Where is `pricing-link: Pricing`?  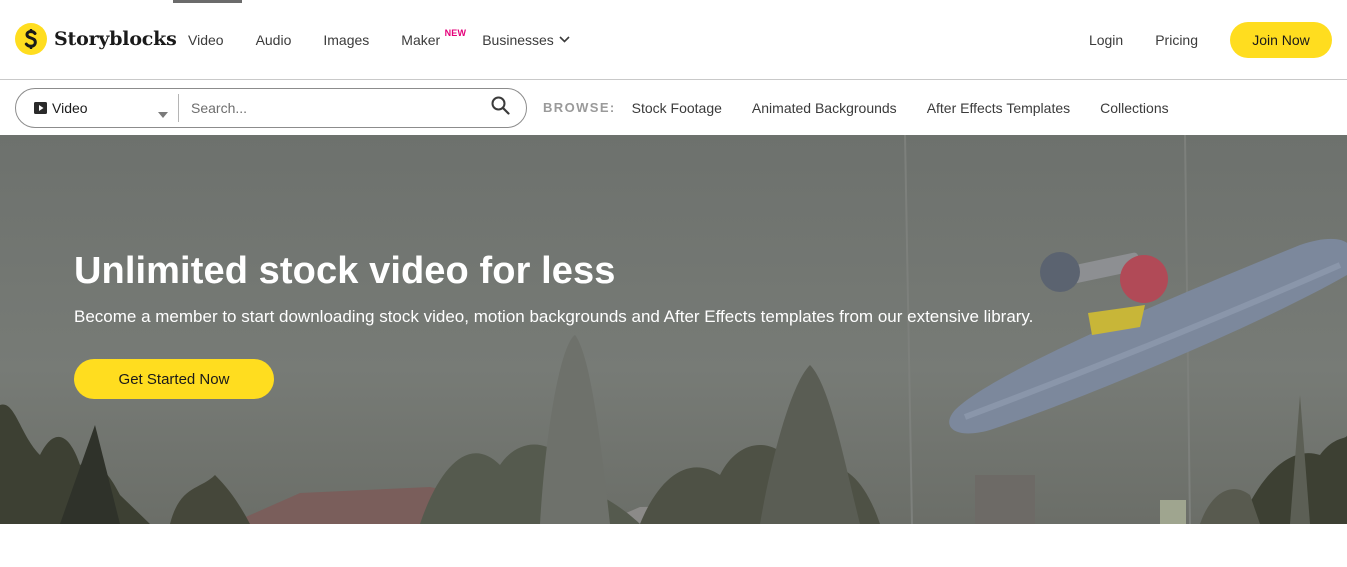
pricing-link: Pricing is located at coordinates (1176, 40).